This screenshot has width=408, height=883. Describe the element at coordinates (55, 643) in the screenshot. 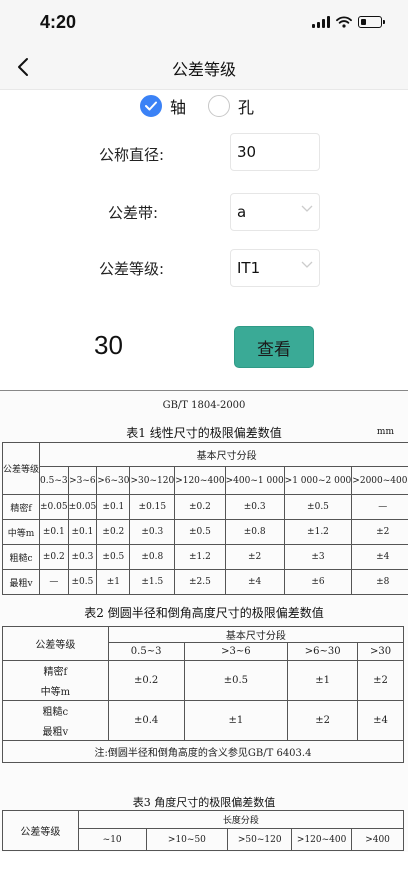

I see `table2-grade-header: 公差等级` at that location.